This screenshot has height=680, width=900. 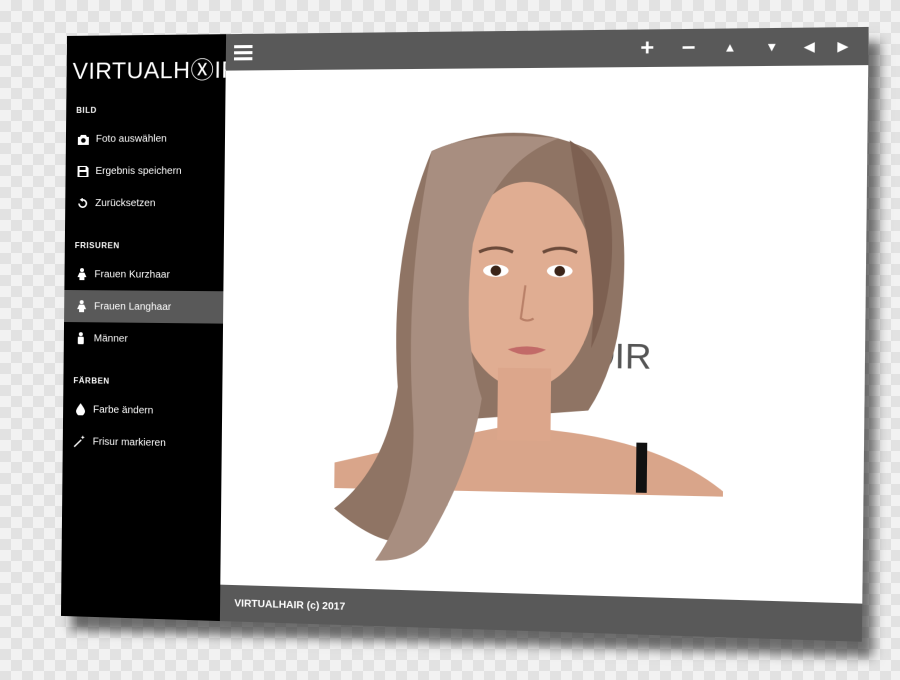 I want to click on top-toolbar: + − ▲ ▼ ◀ ▶, so click(x=547, y=48).